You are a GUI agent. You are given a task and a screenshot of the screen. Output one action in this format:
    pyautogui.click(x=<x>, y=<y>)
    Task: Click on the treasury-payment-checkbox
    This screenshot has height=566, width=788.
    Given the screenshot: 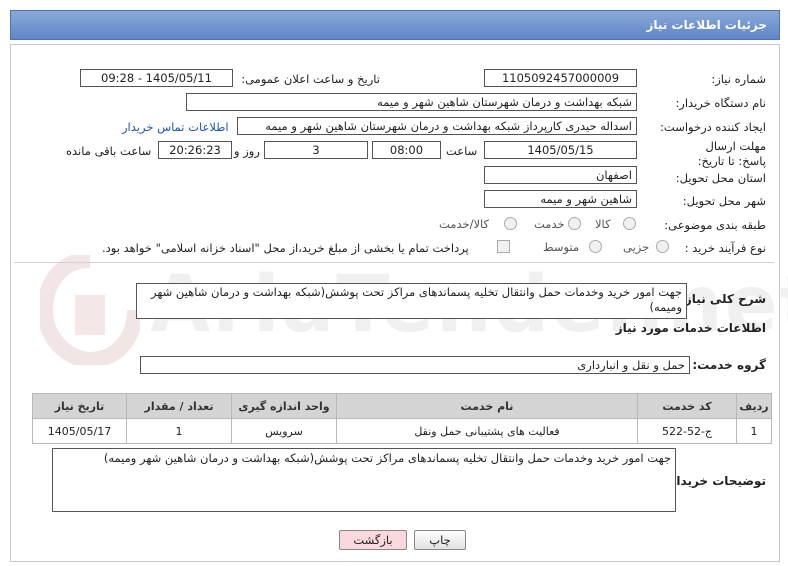 What is the action you would take?
    pyautogui.click(x=503, y=246)
    